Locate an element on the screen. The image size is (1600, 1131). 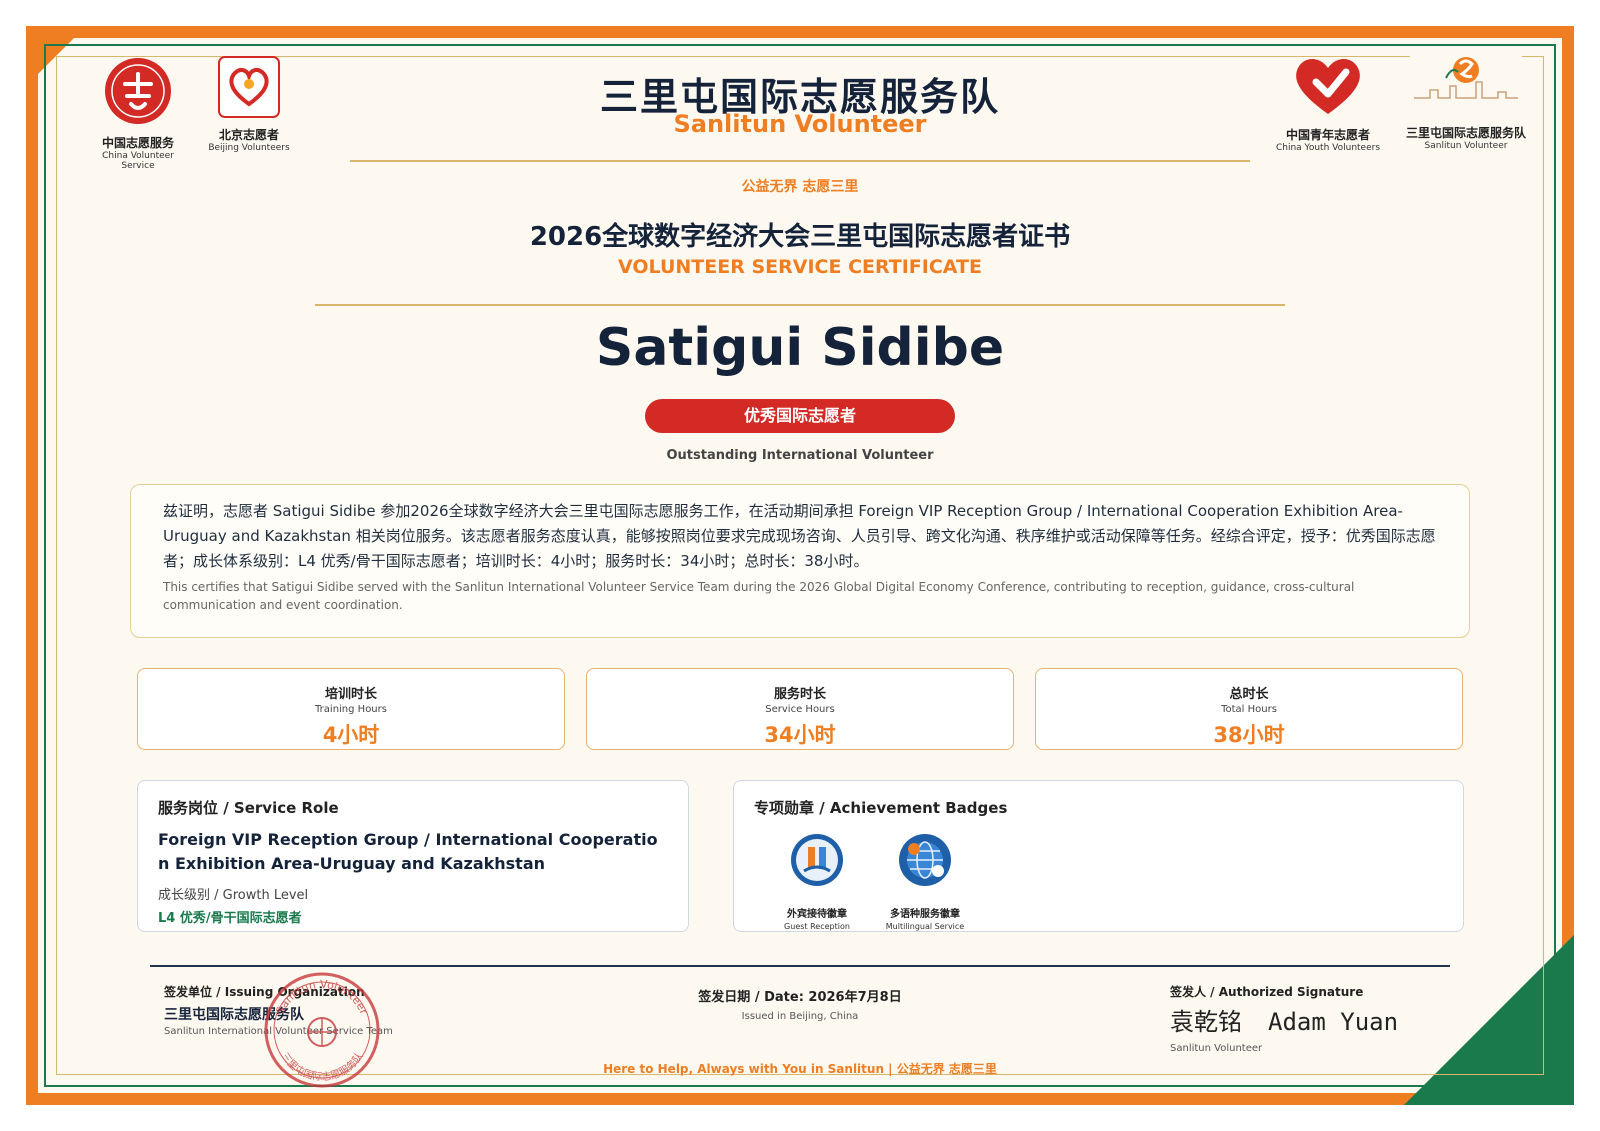
logo-caption-en: Beijing Volunteers is located at coordinates (249, 148).